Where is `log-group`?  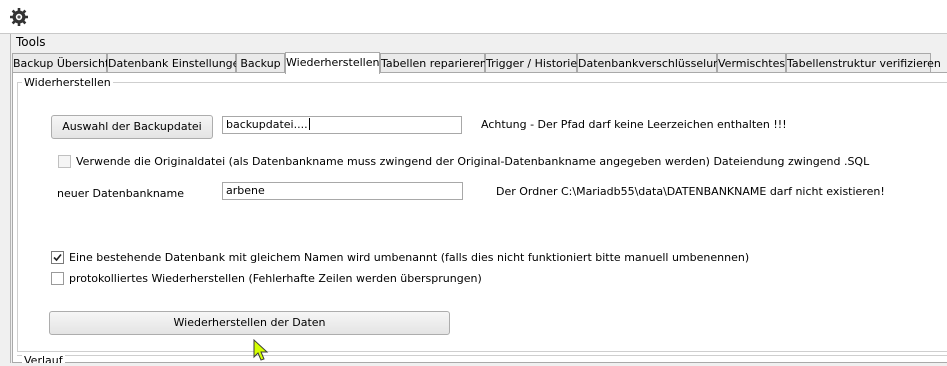 log-group is located at coordinates (482, 360).